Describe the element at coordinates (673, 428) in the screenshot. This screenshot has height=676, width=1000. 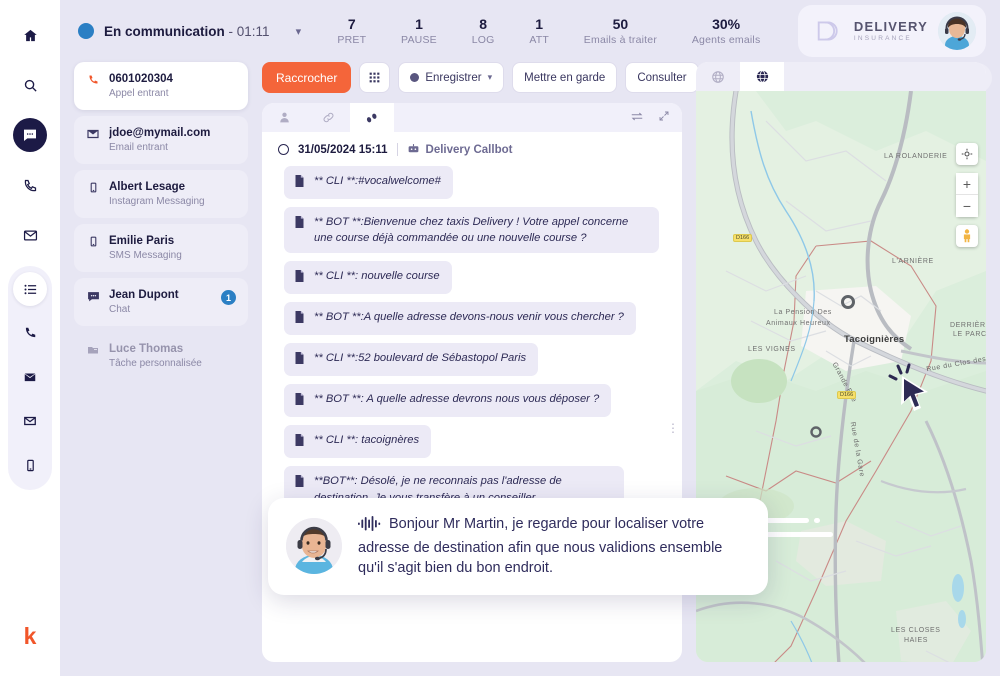
I see `resize-handle: ⋮` at that location.